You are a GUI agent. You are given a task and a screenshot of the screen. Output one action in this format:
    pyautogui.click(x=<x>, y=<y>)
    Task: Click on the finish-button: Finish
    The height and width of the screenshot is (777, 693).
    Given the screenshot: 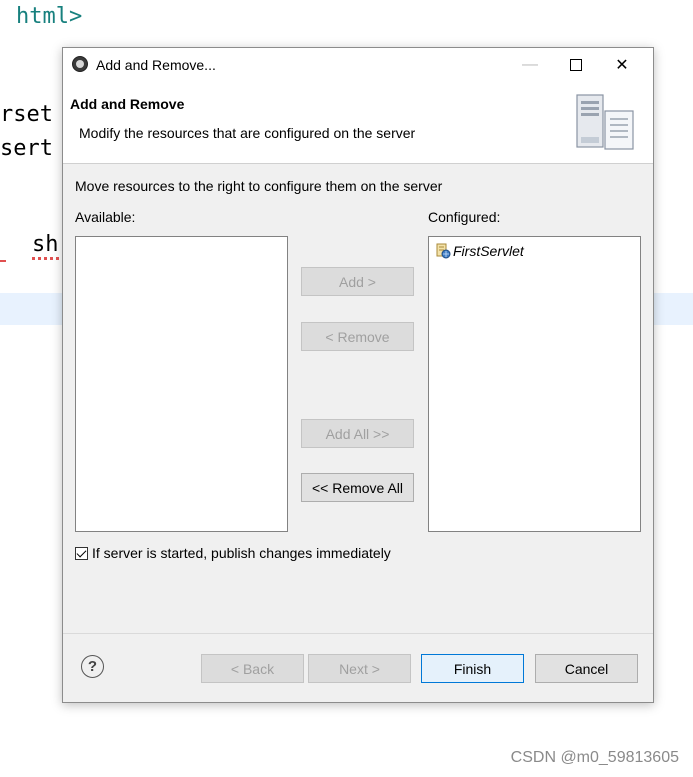 What is the action you would take?
    pyautogui.click(x=472, y=668)
    